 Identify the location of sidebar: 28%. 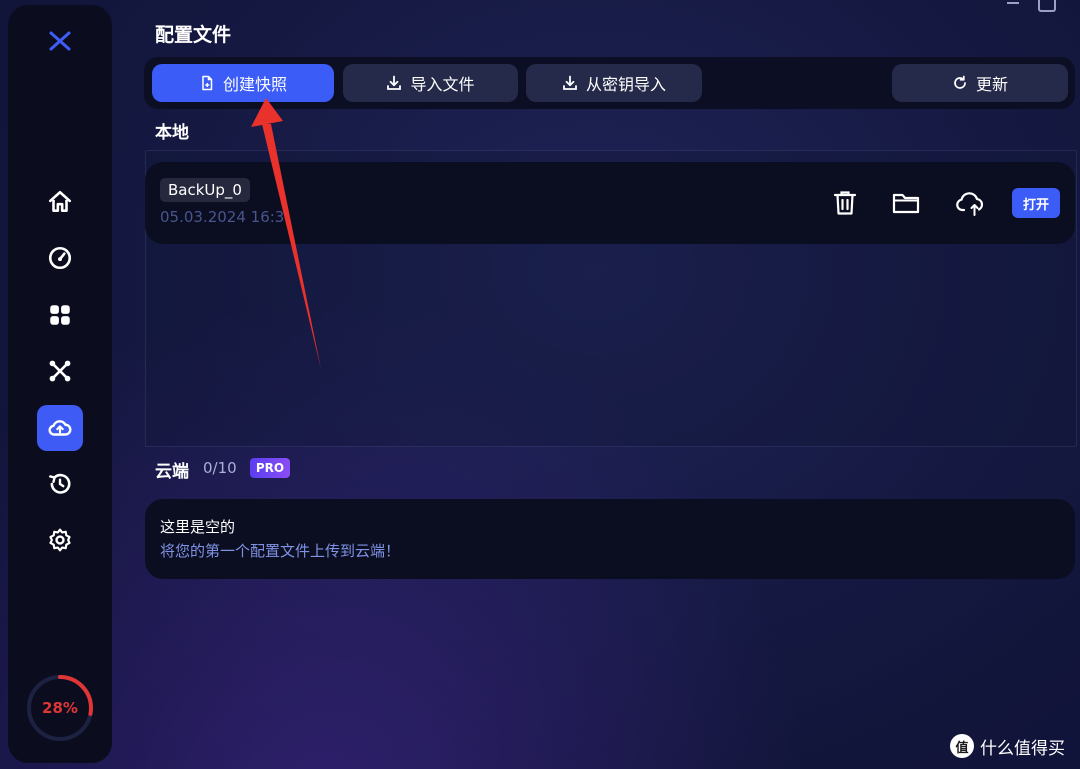
(60, 384).